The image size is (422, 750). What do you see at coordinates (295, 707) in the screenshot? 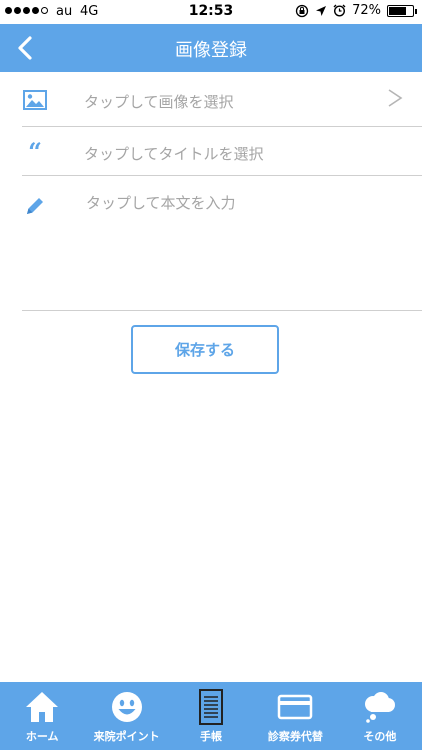
I see `card-icon` at bounding box center [295, 707].